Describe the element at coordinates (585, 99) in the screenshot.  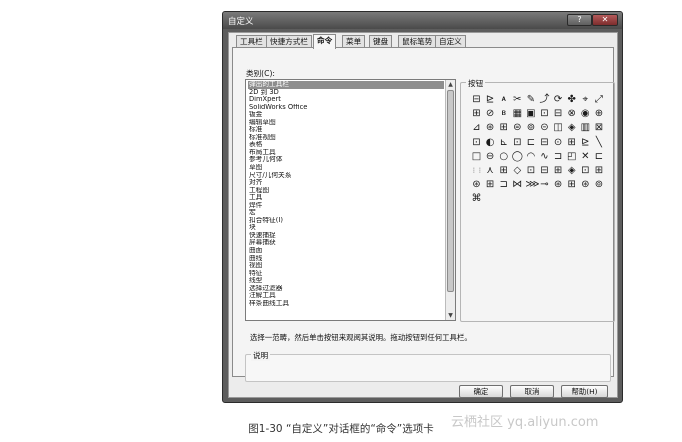
I see `command-button-icon: ⌖` at that location.